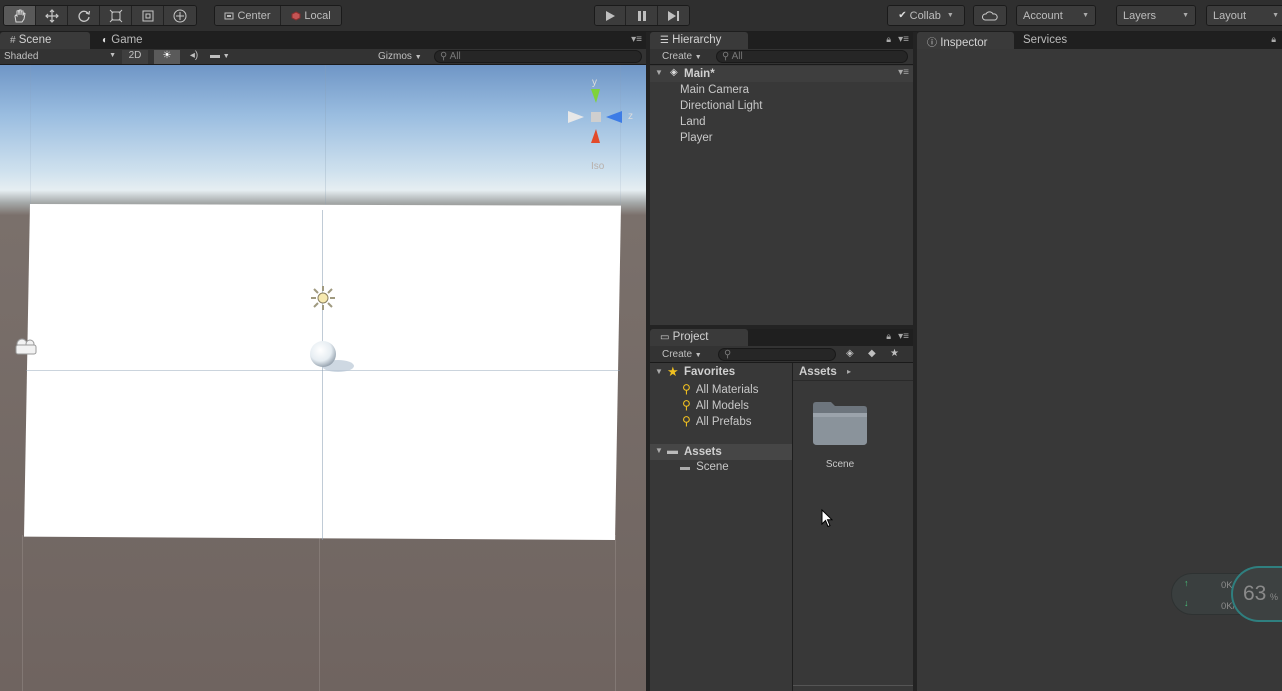  Describe the element at coordinates (699, 40) in the screenshot. I see `tab-hierarchy: ☰ Hierarchy` at that location.